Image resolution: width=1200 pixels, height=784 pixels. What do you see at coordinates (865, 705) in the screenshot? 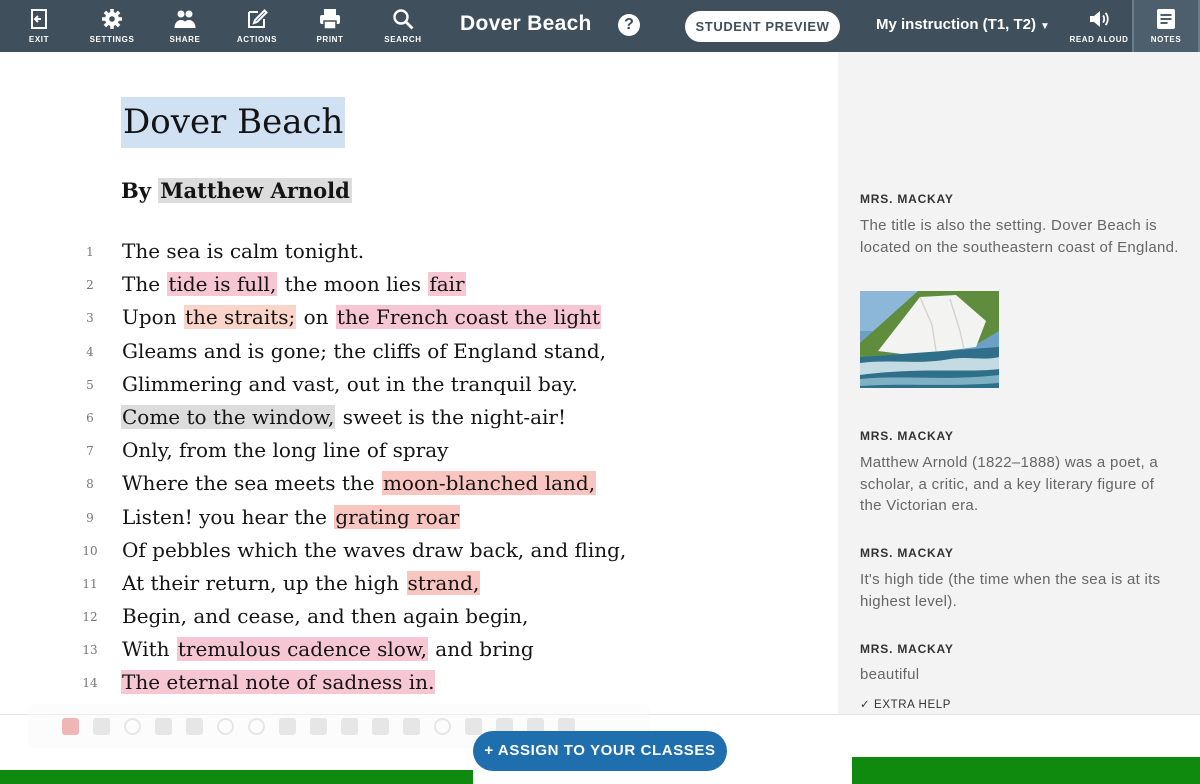
I see `pin-icon: ✓` at bounding box center [865, 705].